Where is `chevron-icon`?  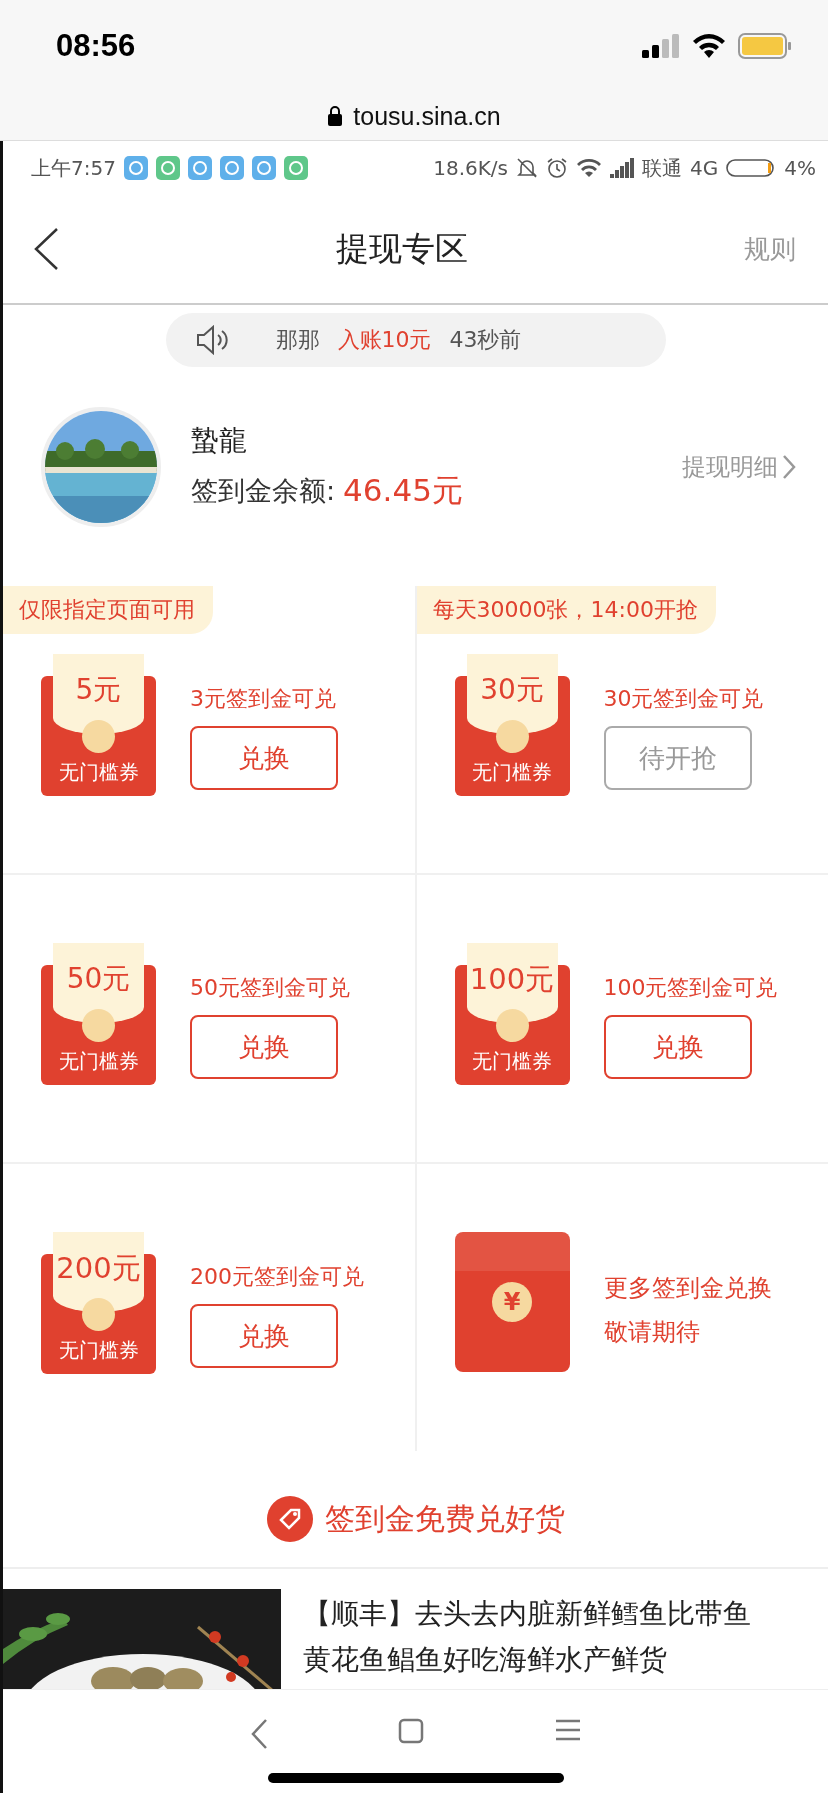
chevron-icon is located at coordinates (789, 466).